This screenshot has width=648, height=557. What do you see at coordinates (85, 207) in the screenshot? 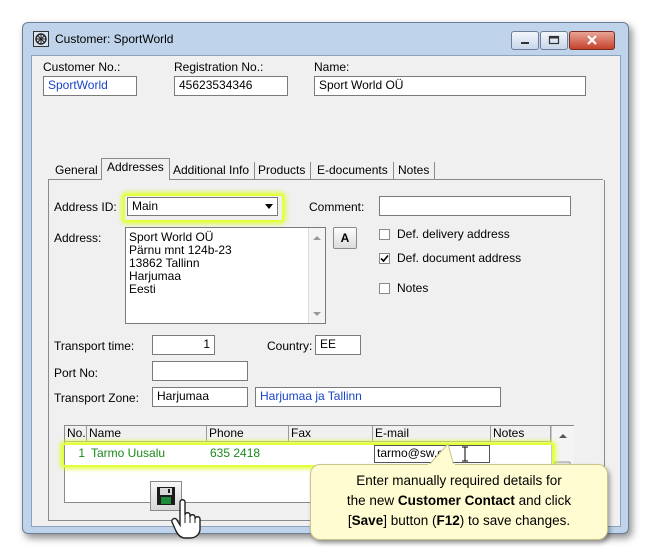
I see `address-id-label: Address ID:` at bounding box center [85, 207].